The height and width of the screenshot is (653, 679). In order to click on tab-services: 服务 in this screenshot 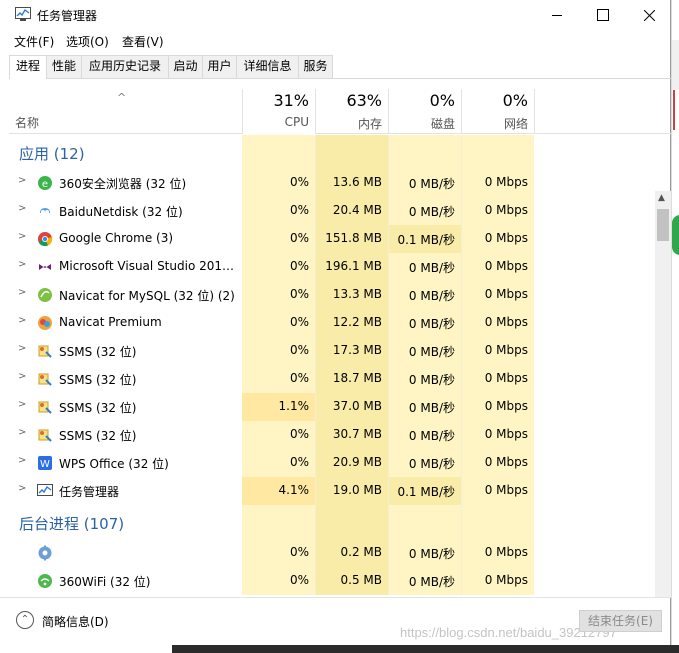, I will do `click(315, 66)`.